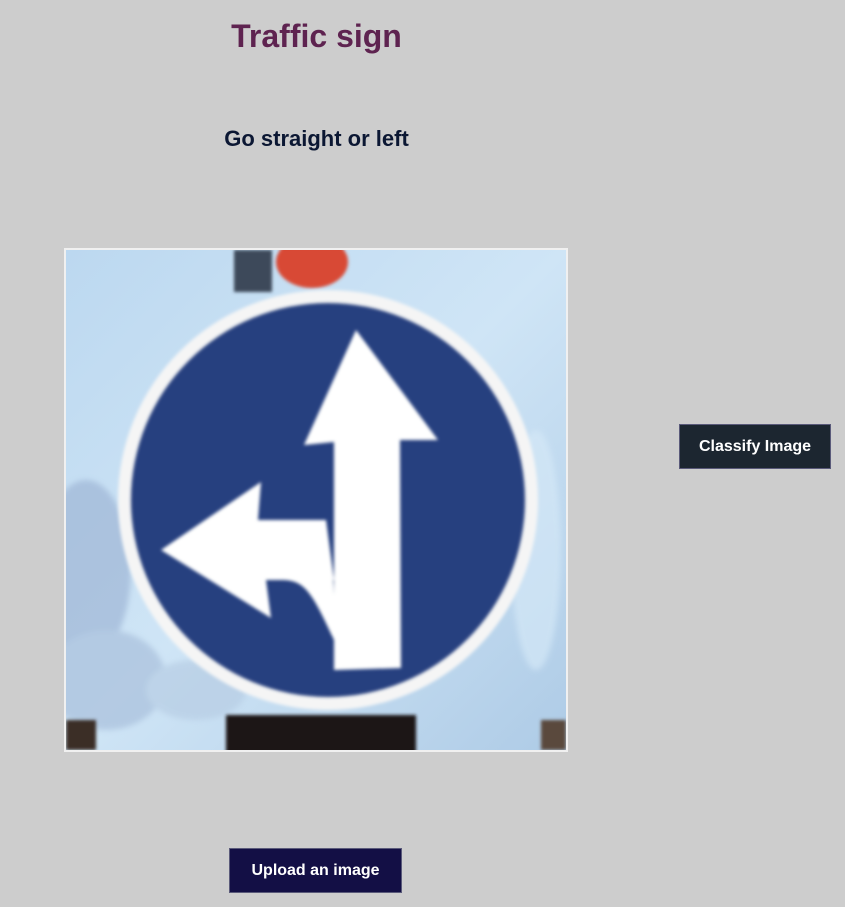 This screenshot has width=845, height=907. I want to click on upload-image-button: Upload an image, so click(315, 870).